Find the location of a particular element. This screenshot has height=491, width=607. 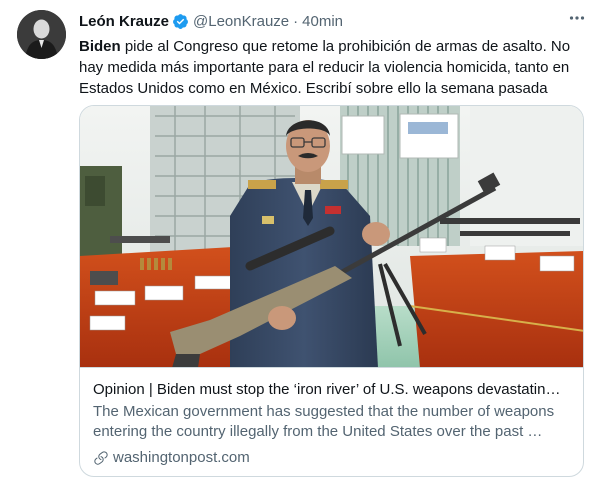

avatar is located at coordinates (41, 34).